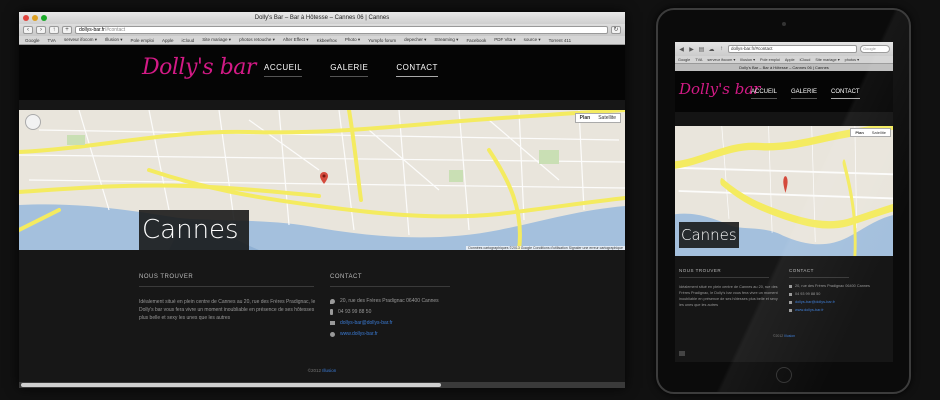  Describe the element at coordinates (199, 67) in the screenshot. I see `site-logo: Dolly's bar` at that location.